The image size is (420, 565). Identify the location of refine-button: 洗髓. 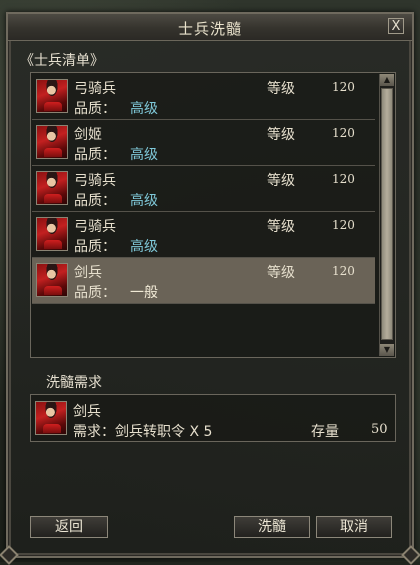
(272, 527).